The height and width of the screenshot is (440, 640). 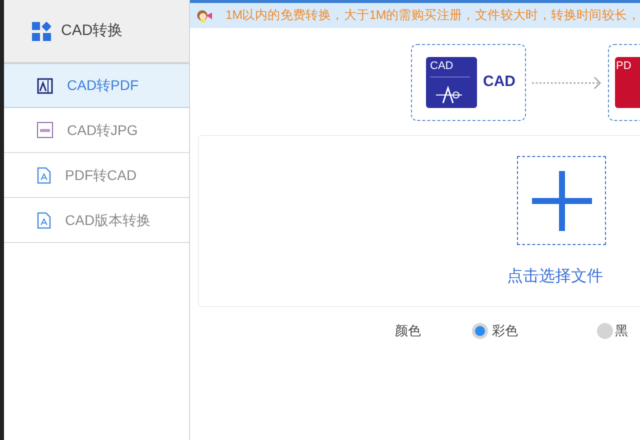 I want to click on dotted-arrow, so click(x=567, y=82).